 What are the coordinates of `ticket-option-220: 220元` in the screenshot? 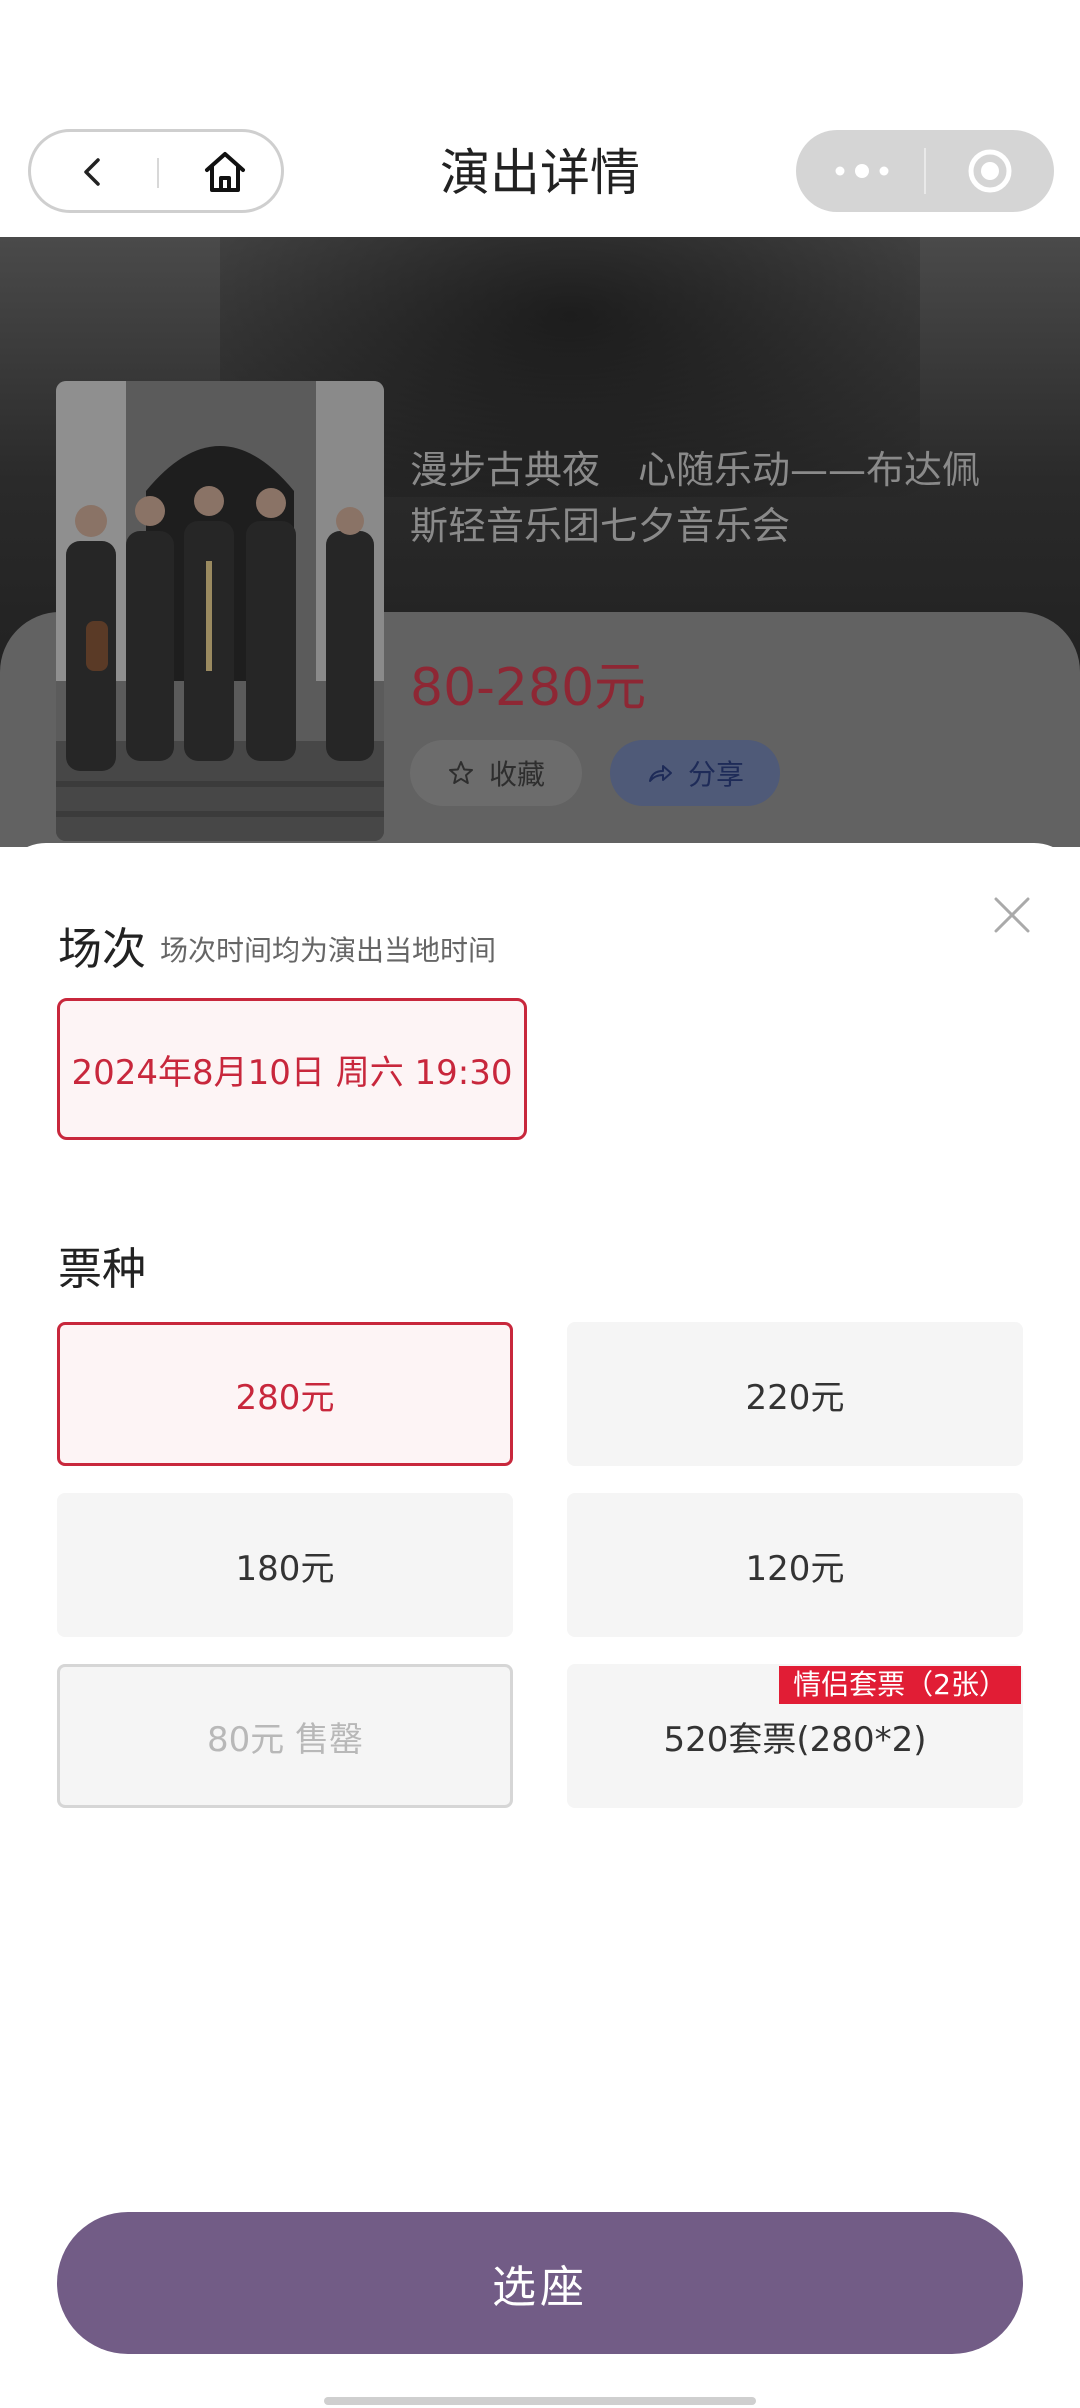 It's located at (795, 1394).